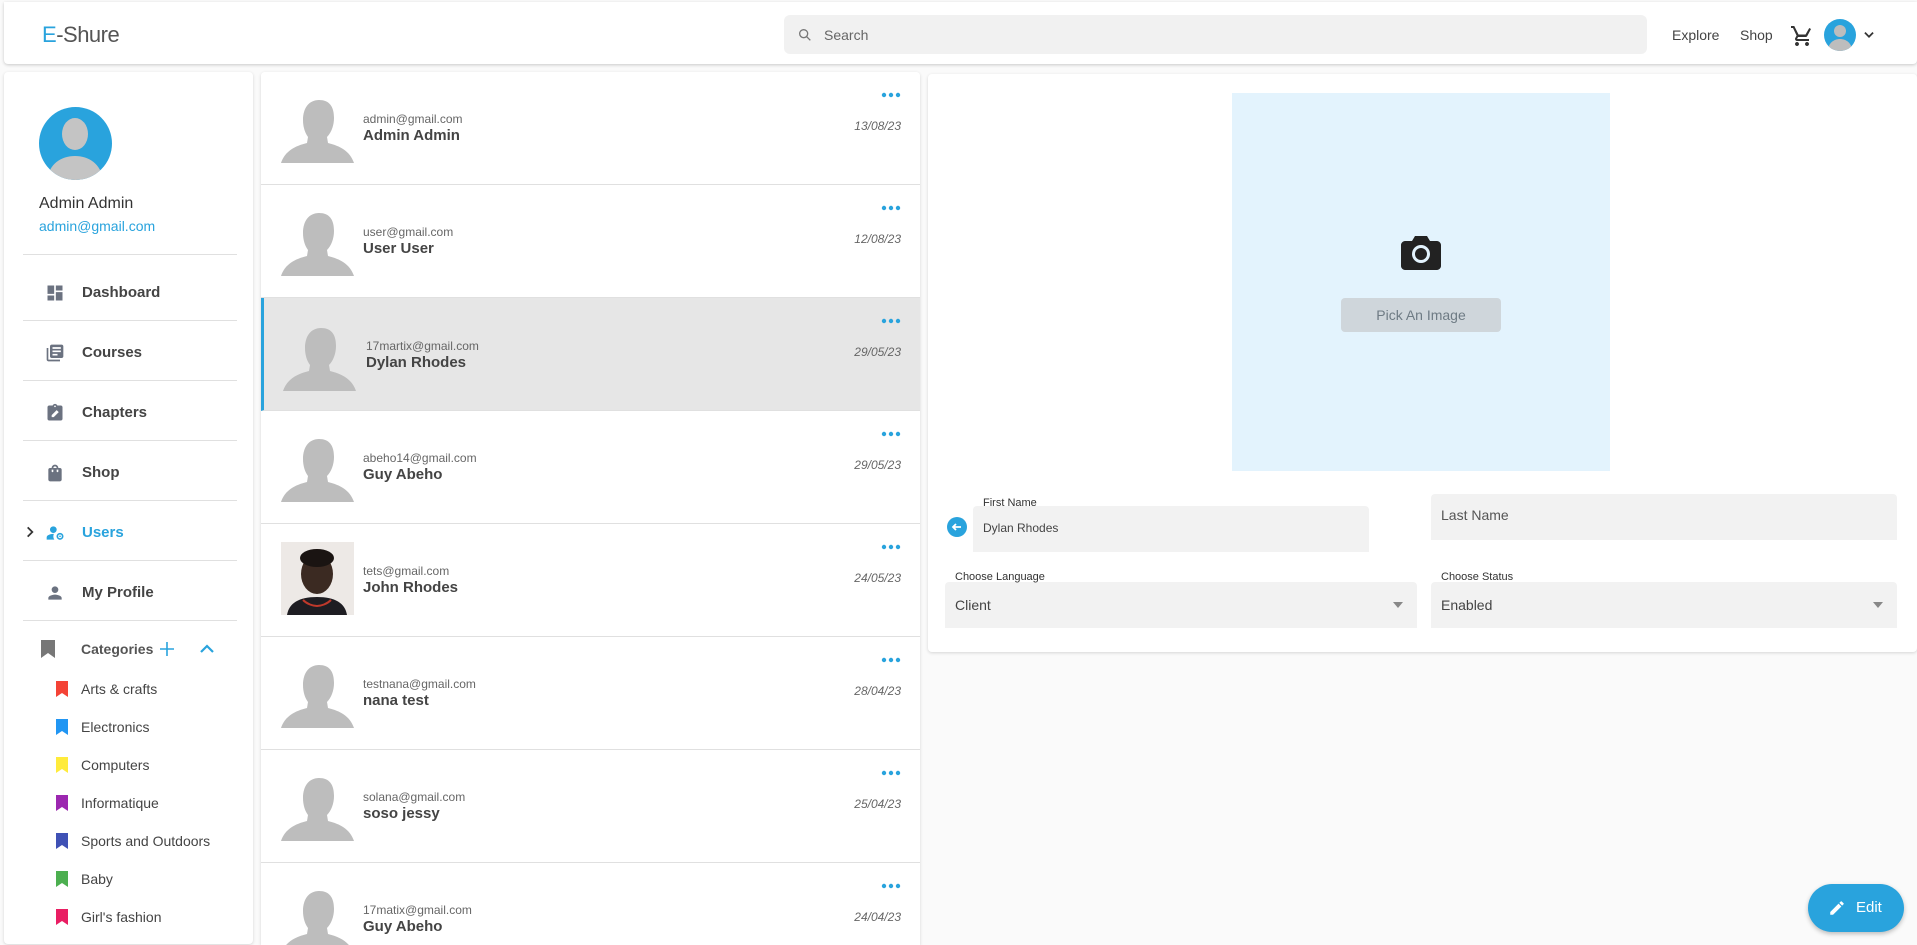 Image resolution: width=1917 pixels, height=945 pixels. Describe the element at coordinates (420, 458) in the screenshot. I see `user-email: abeho14@gmail.com` at that location.